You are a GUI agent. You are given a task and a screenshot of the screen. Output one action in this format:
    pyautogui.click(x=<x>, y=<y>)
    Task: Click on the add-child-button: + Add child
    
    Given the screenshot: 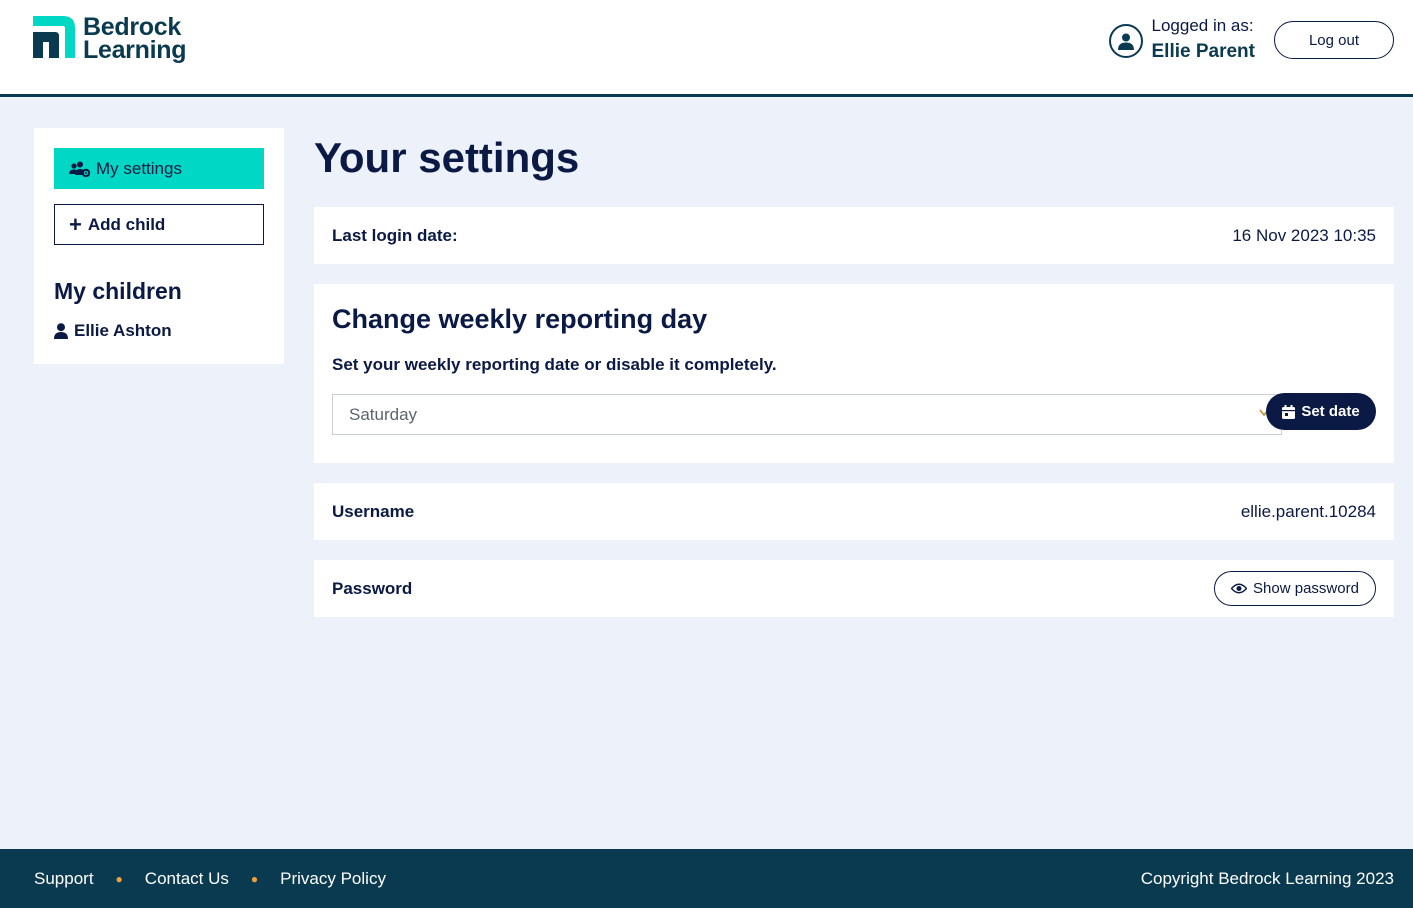 What is the action you would take?
    pyautogui.click(x=159, y=224)
    